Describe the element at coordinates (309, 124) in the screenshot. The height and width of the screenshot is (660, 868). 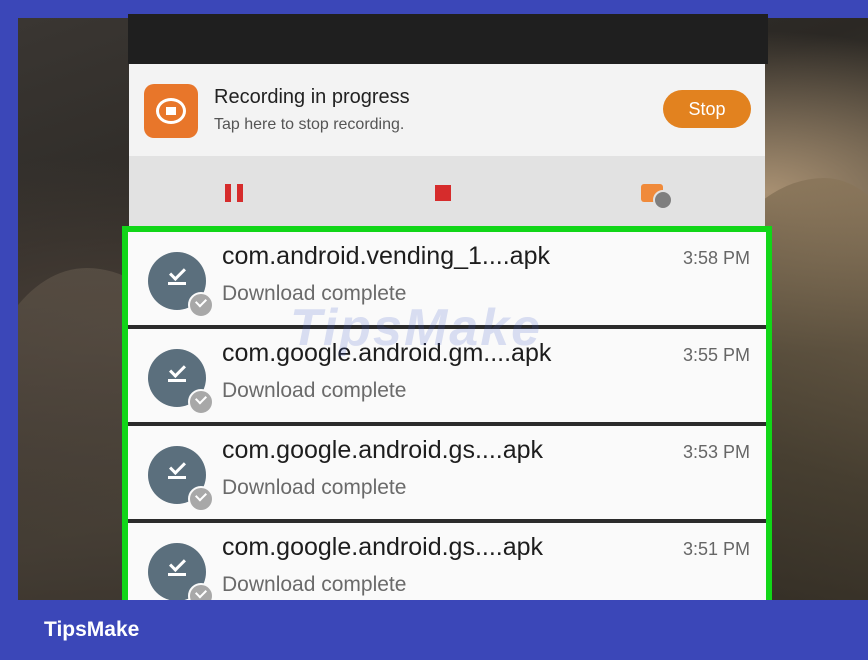
I see `recording-subtitle: Tap here to stop recording.` at that location.